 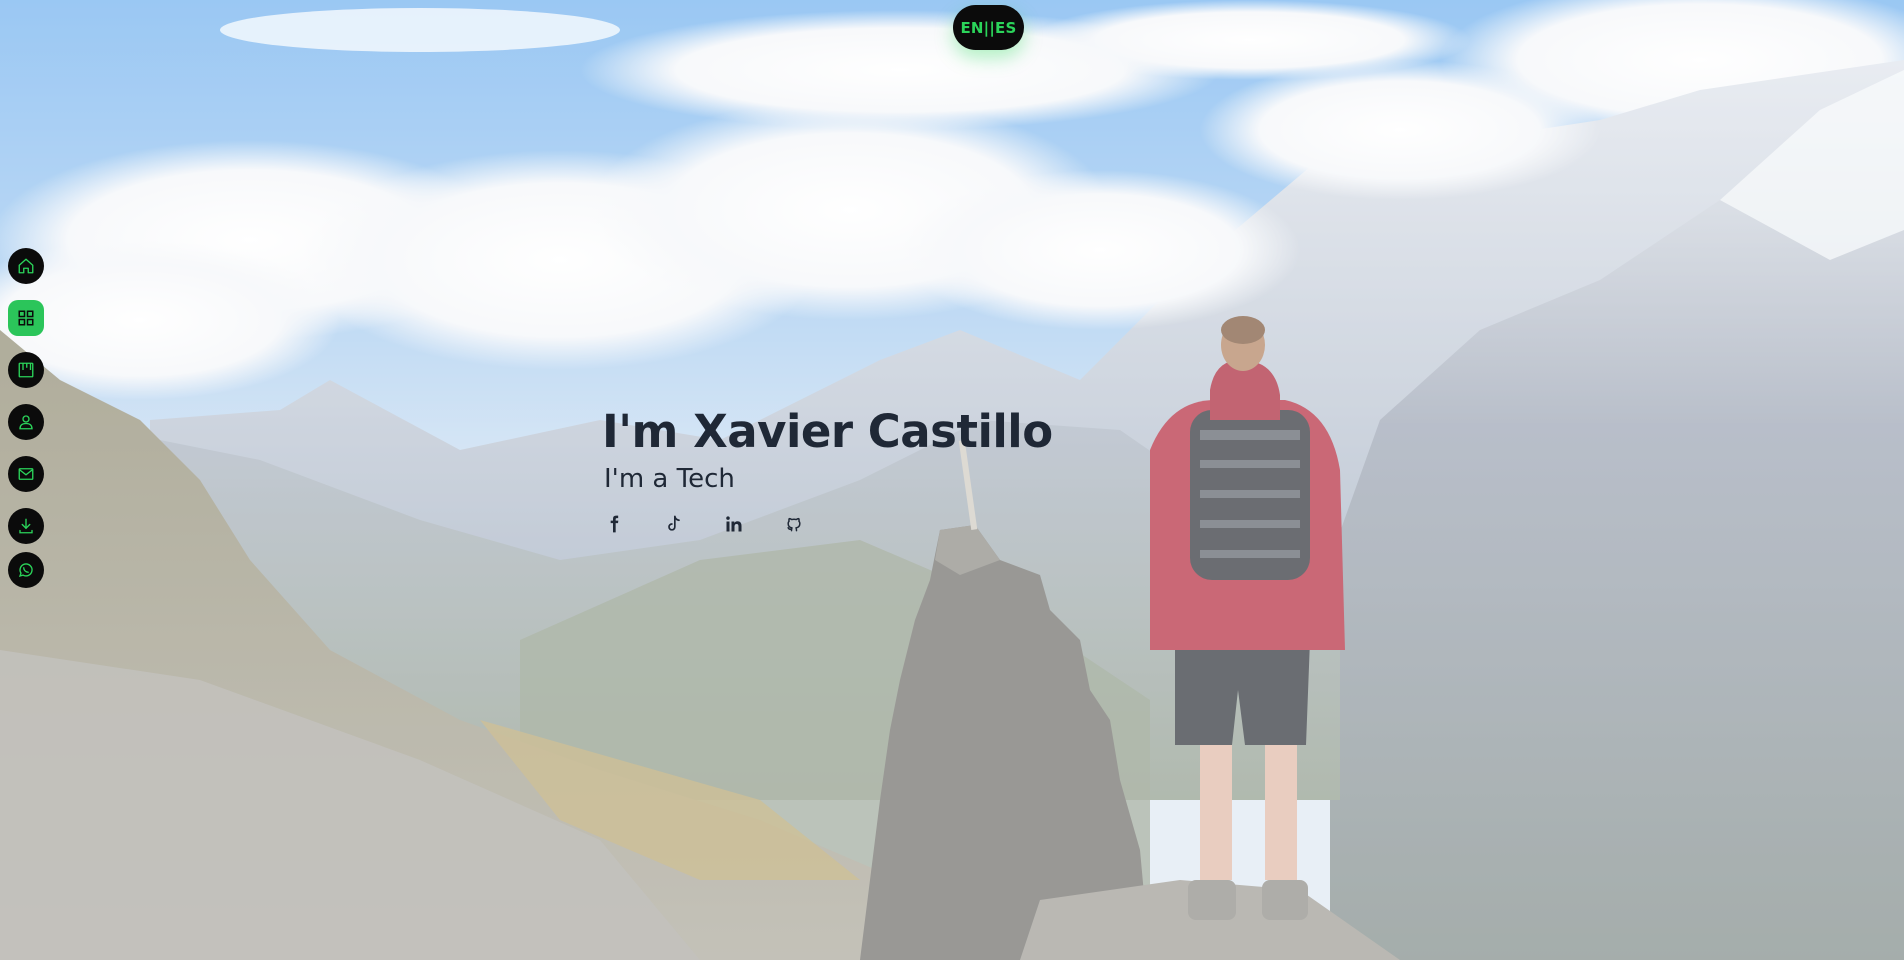 I want to click on board-icon, so click(x=26, y=370).